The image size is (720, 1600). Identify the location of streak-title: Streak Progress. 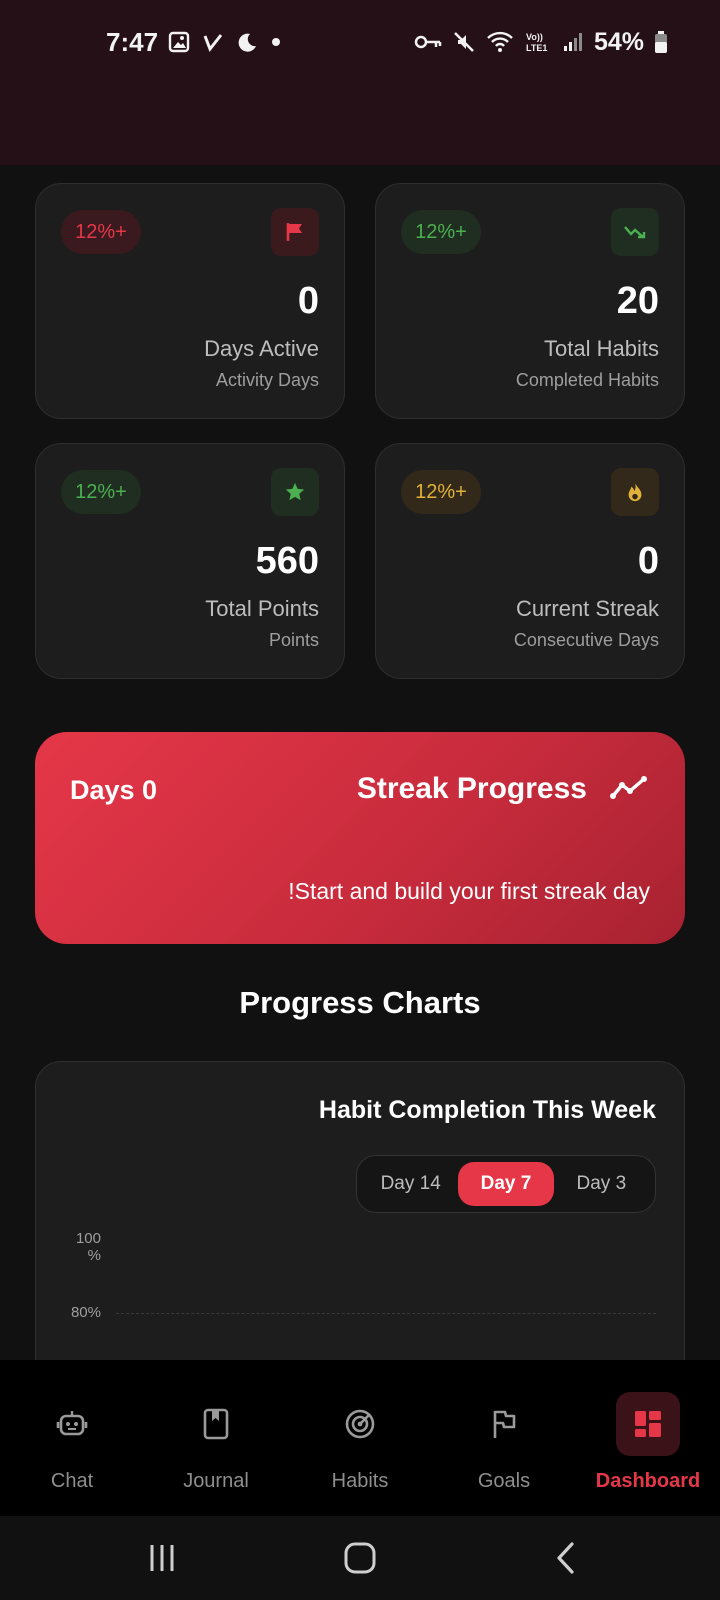
(471, 788).